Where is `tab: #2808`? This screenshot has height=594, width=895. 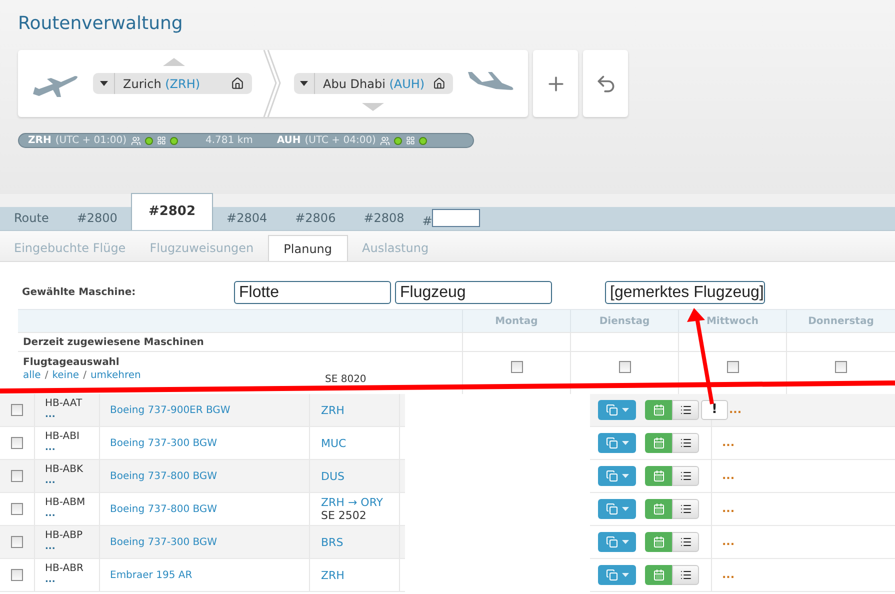
tab: #2808 is located at coordinates (384, 218).